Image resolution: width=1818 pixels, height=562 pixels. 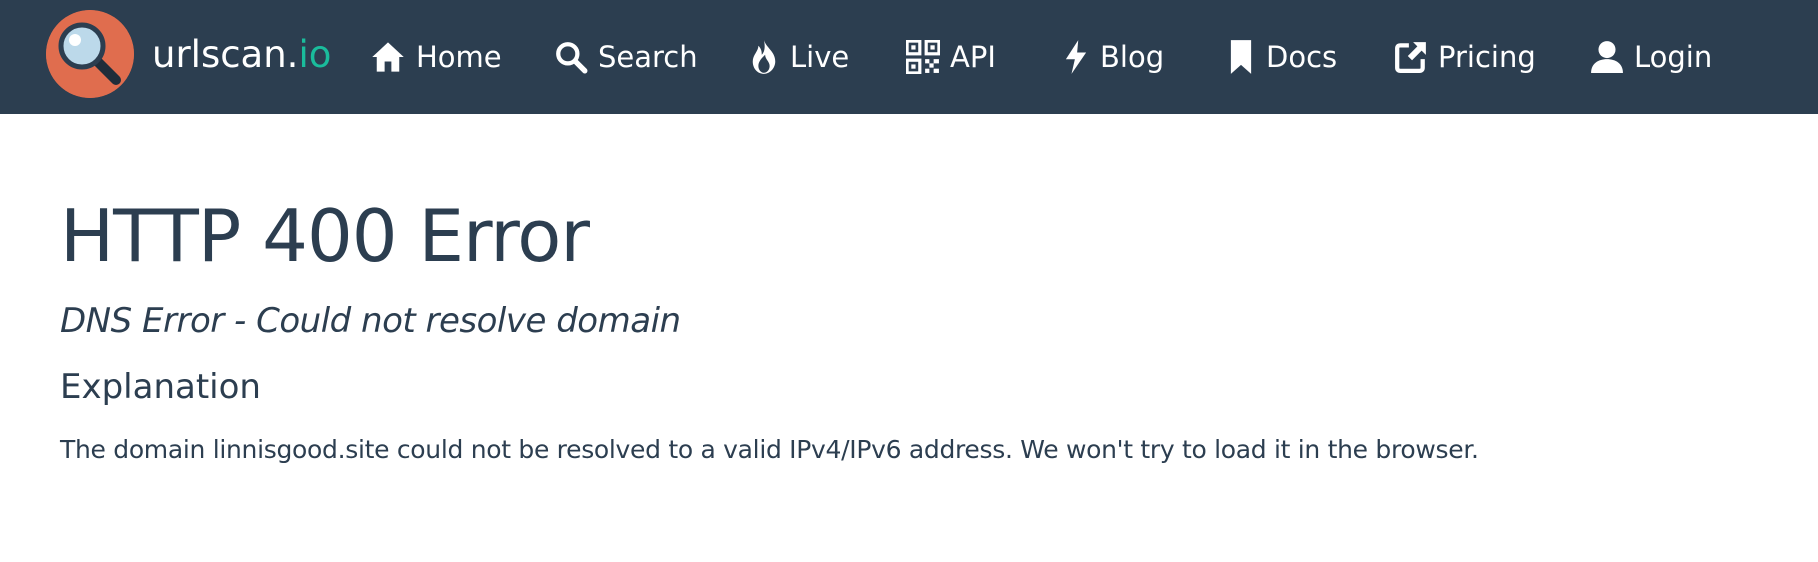 What do you see at coordinates (90, 54) in the screenshot?
I see `magnifier-icon` at bounding box center [90, 54].